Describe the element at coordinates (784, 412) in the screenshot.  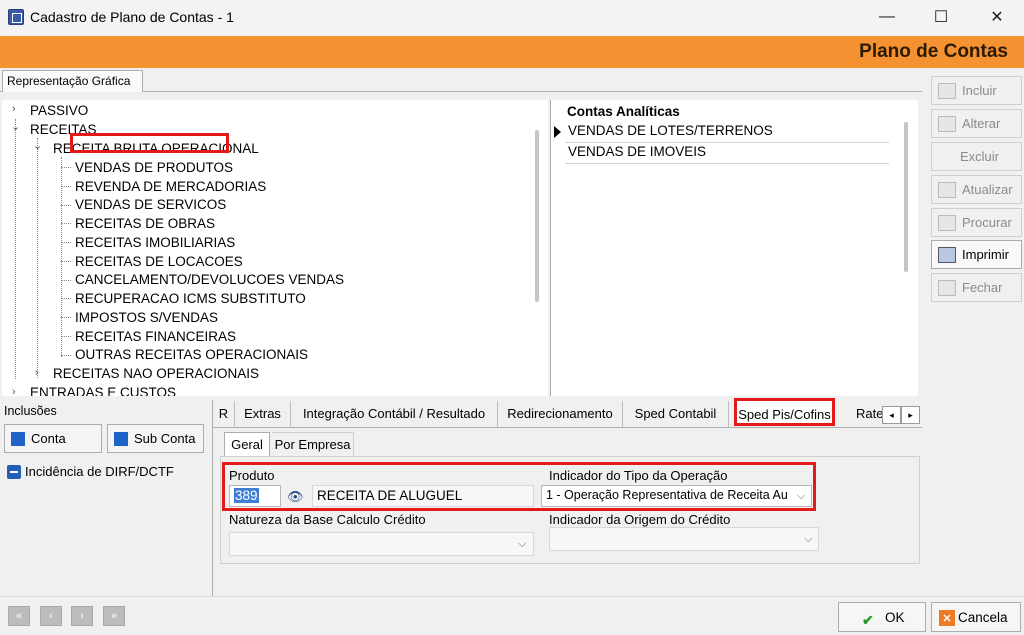
I see `tab-sped-pis-cofins: Sped Pis/Cofins` at that location.